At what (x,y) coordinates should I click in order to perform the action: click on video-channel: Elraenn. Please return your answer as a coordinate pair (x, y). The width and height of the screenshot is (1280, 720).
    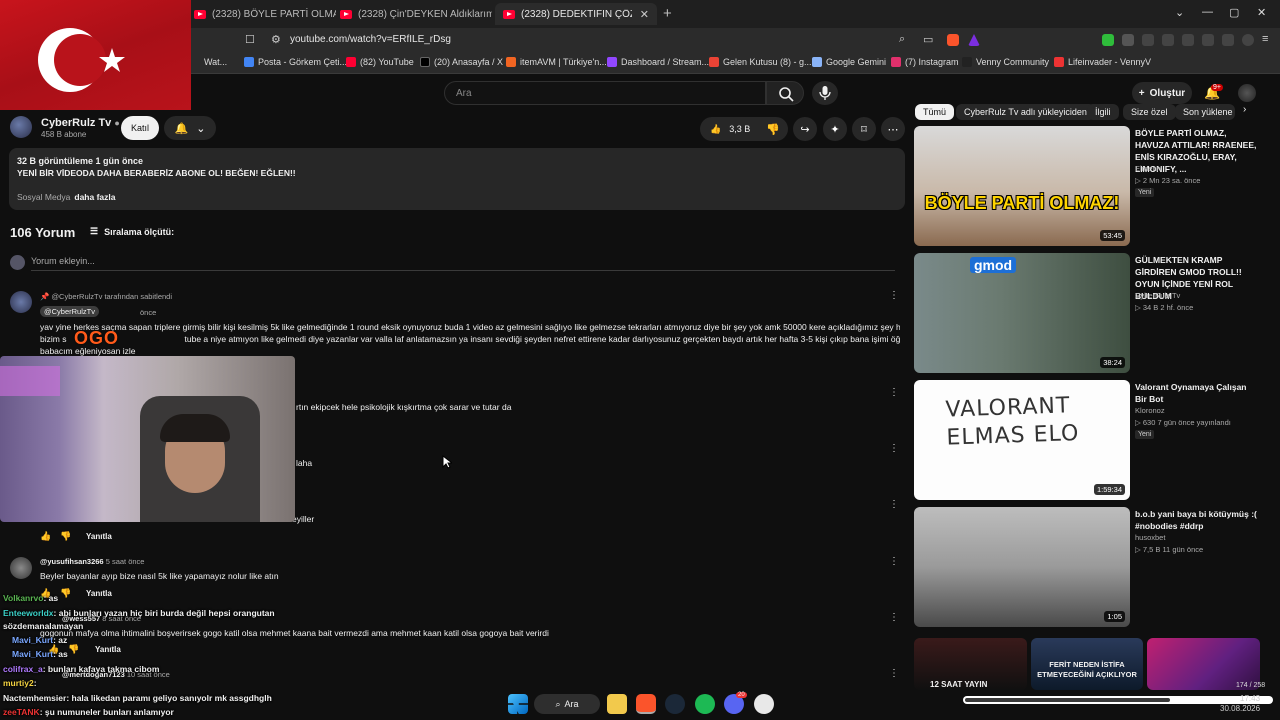
    Looking at the image, I should click on (1148, 168).